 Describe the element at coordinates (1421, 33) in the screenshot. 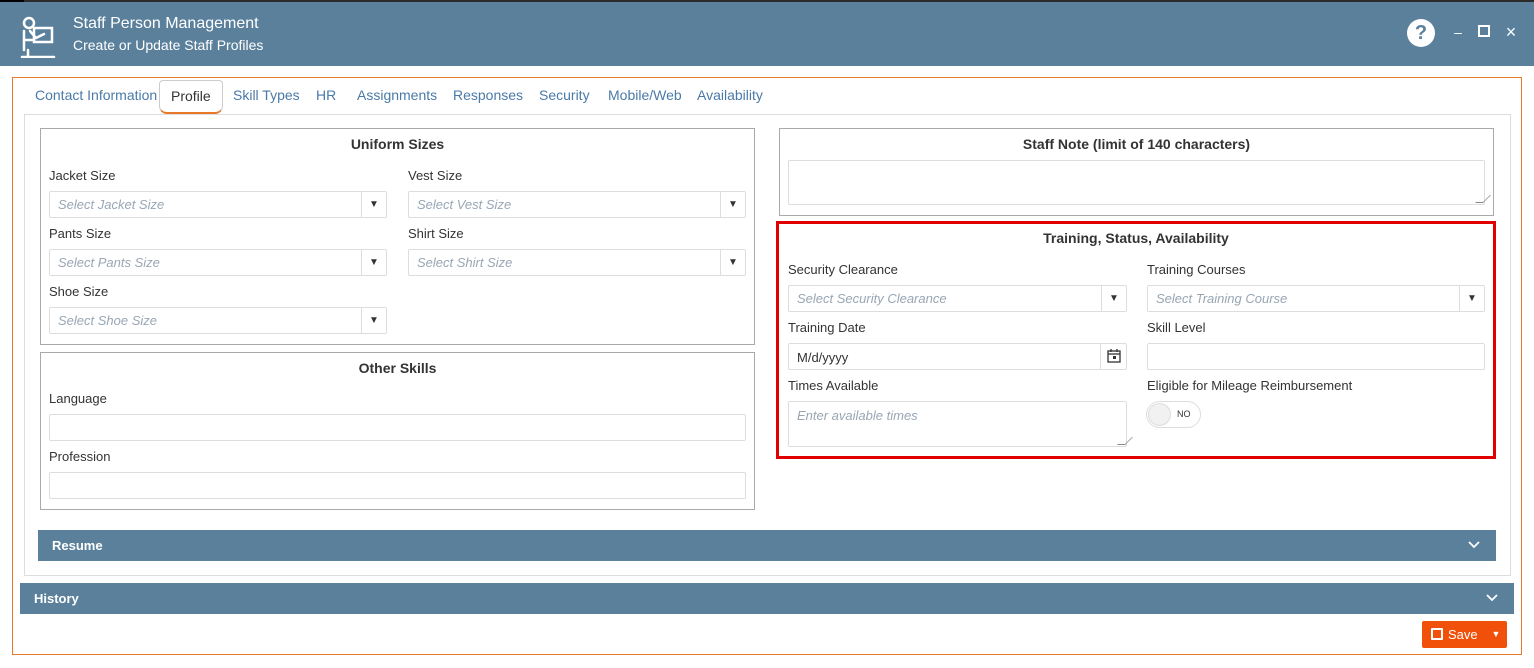

I see `help-icon: ?` at that location.